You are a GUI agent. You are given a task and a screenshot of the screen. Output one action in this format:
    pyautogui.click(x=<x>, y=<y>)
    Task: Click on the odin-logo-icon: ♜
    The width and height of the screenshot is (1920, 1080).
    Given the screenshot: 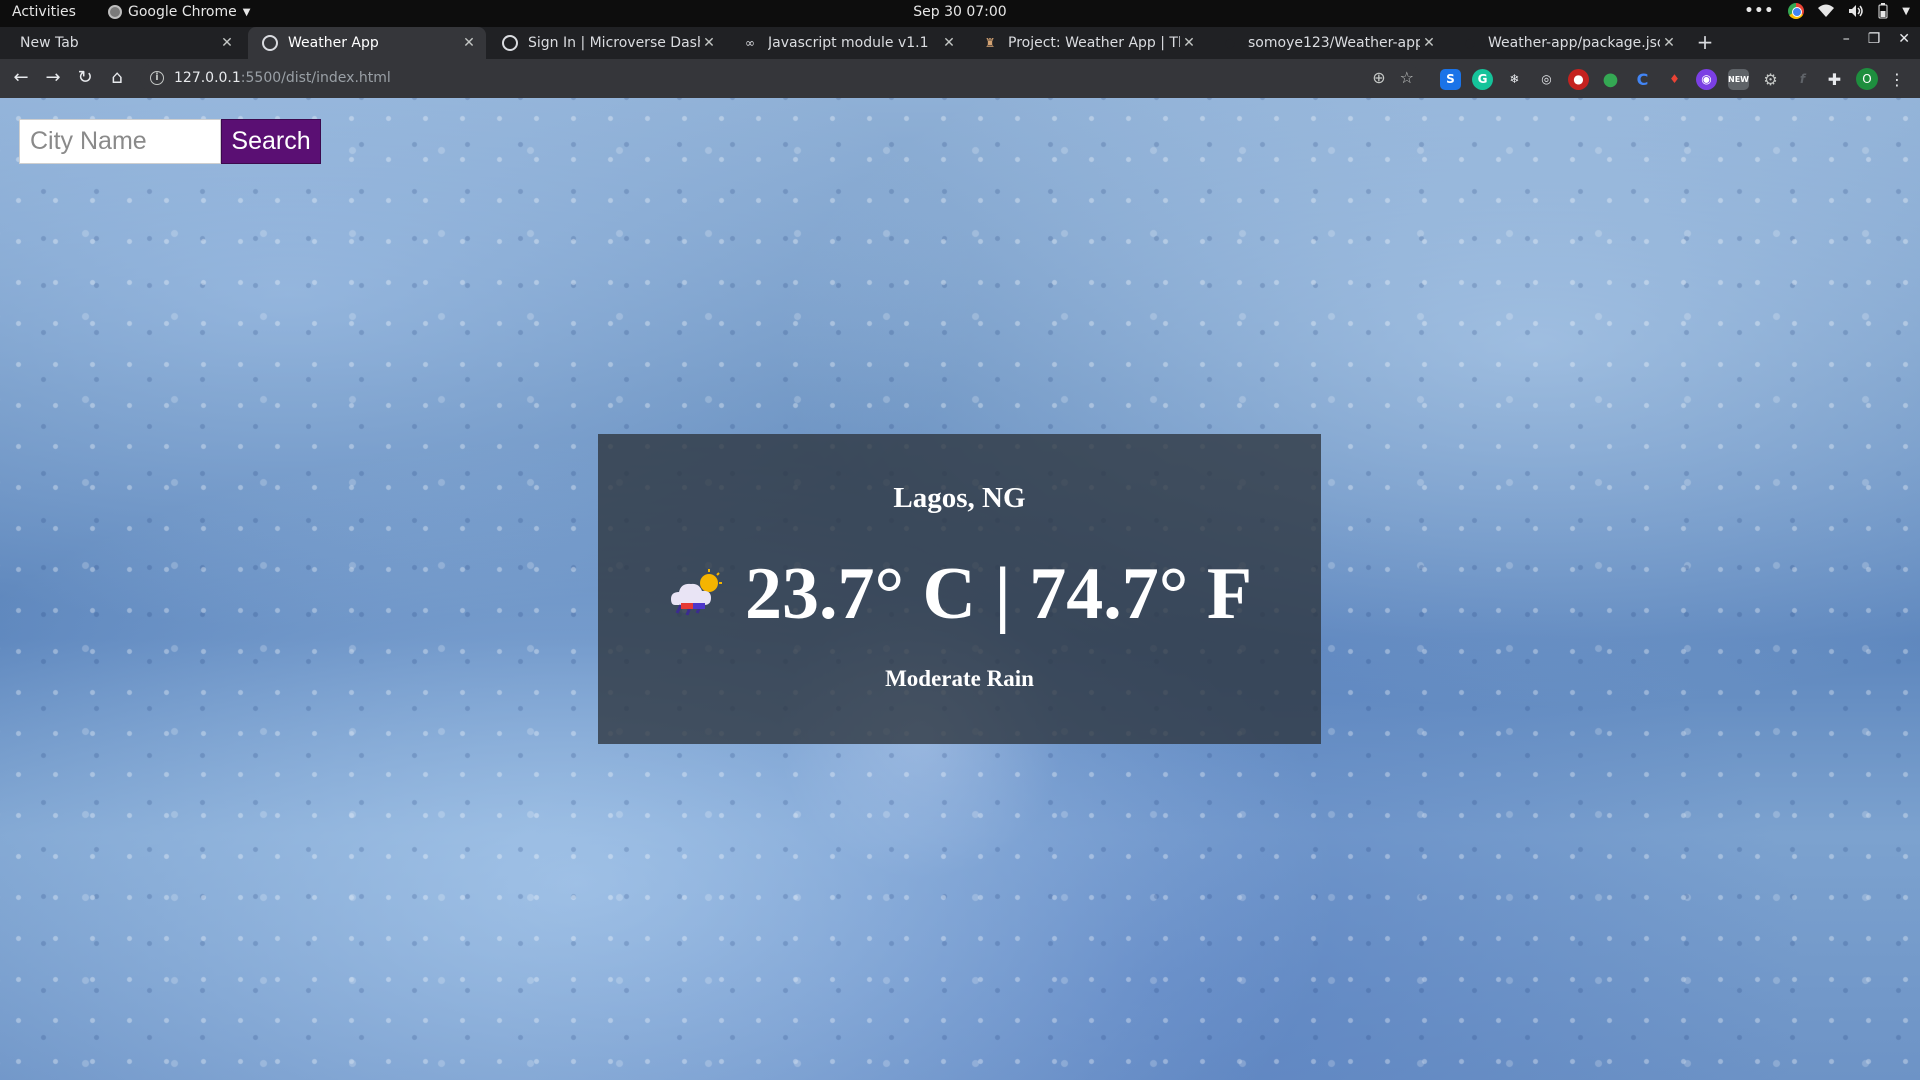 What is the action you would take?
    pyautogui.click(x=990, y=43)
    